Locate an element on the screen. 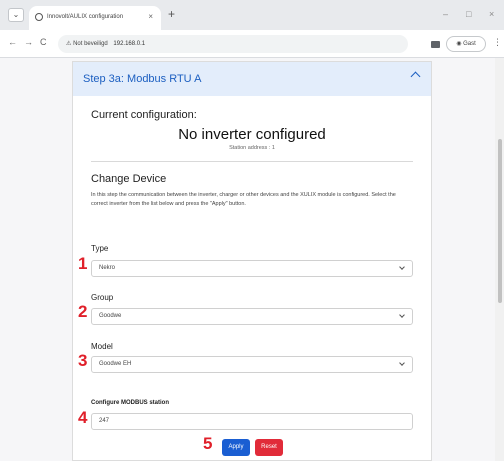  browser-menu-icon: ⋮ is located at coordinates (497, 42).